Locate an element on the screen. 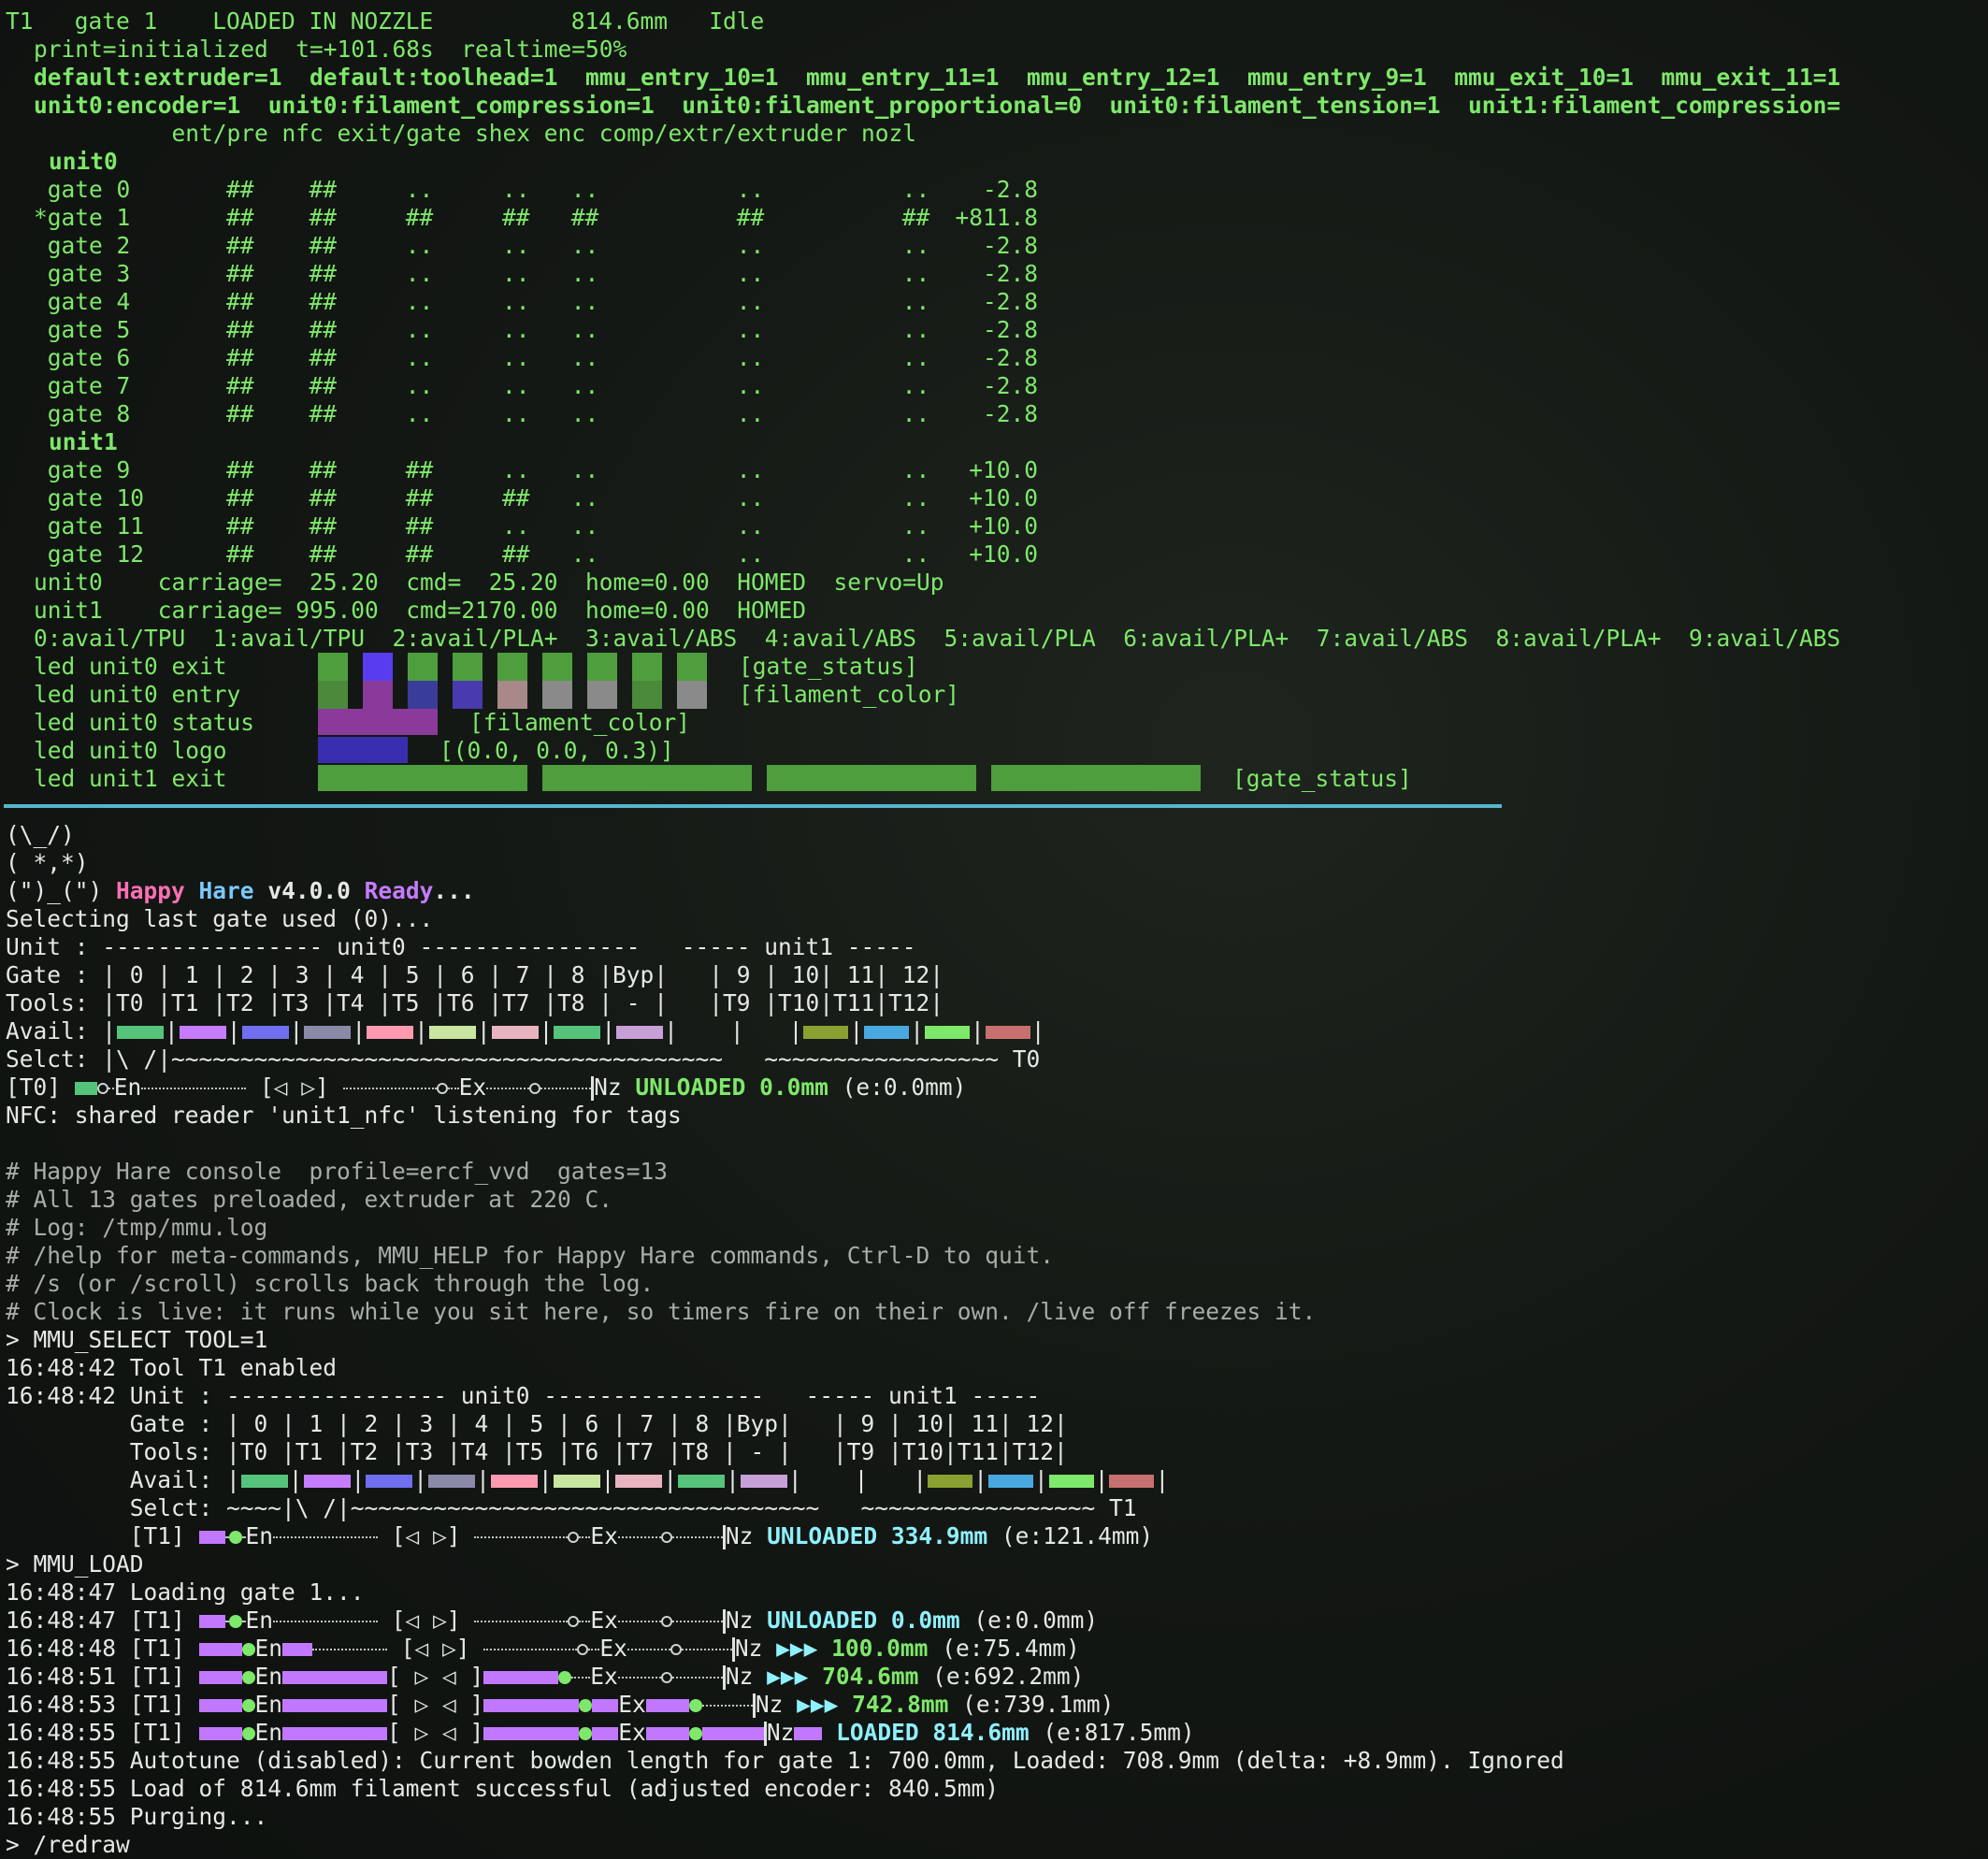 Image resolution: width=1988 pixels, height=1859 pixels. log-timestamp: 16:48:55 [T1] is located at coordinates (103, 1732).